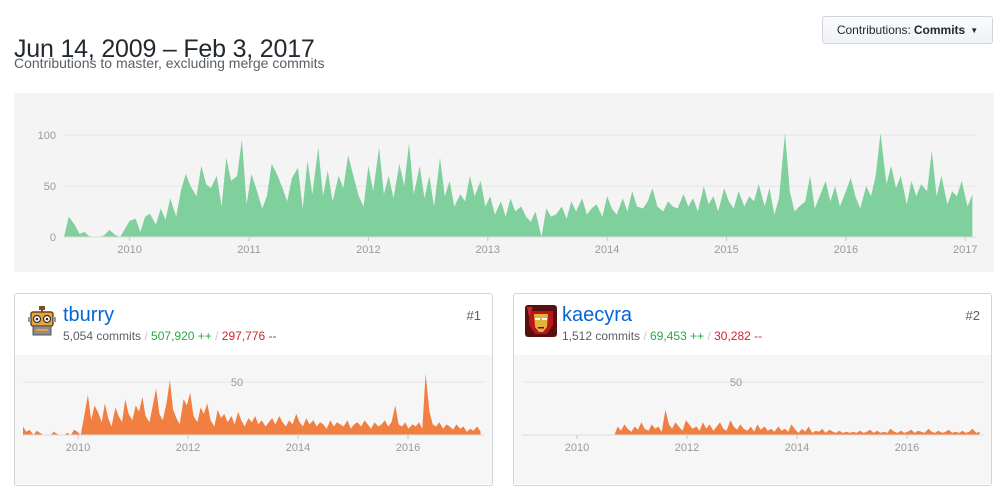 The image size is (1006, 499). I want to click on main-graph-y-tick-label: 50, so click(50, 187).